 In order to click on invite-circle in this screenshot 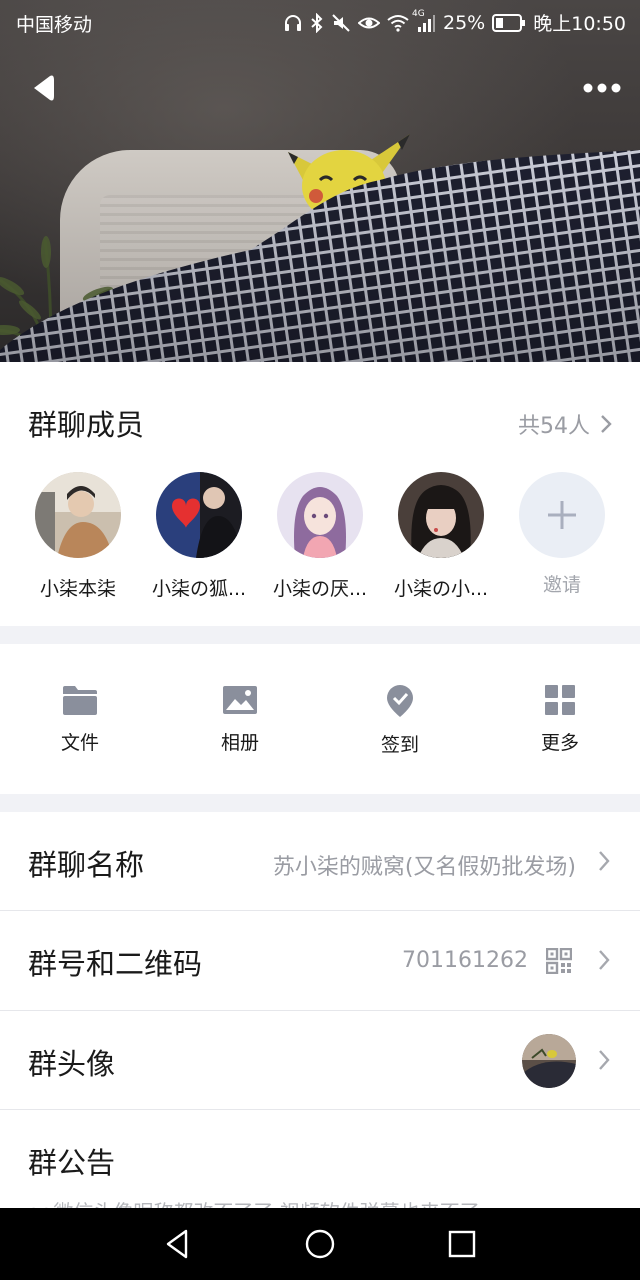, I will do `click(562, 515)`.